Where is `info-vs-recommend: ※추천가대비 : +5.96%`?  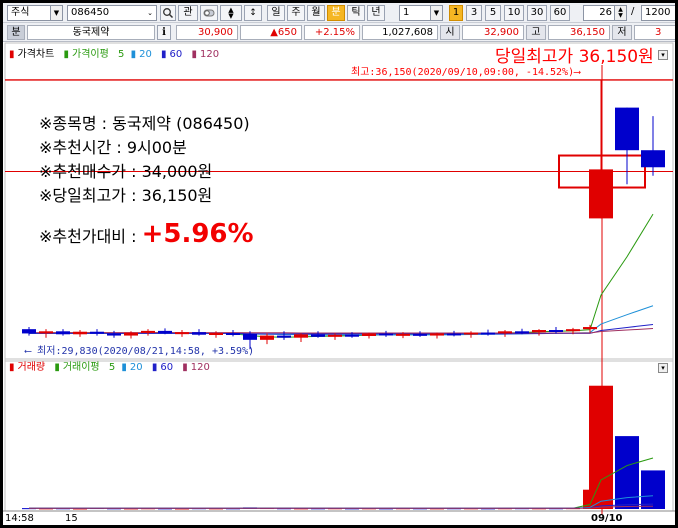
info-vs-recommend: ※추천가대비 : +5.96% is located at coordinates (146, 235).